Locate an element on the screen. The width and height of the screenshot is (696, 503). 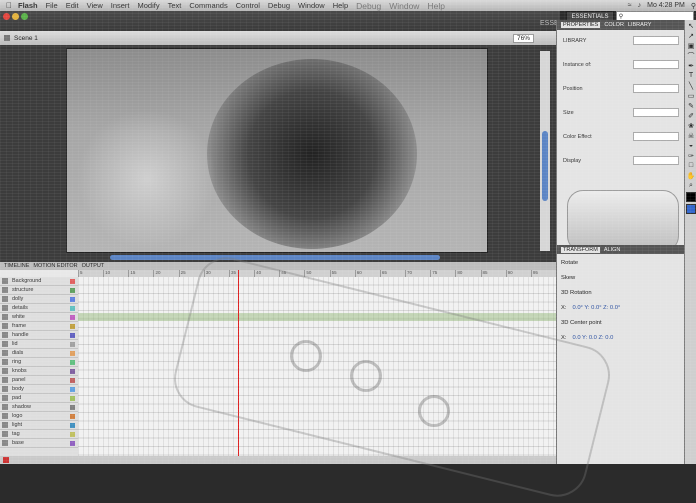
layer-row: body is located at coordinates (39, 389).